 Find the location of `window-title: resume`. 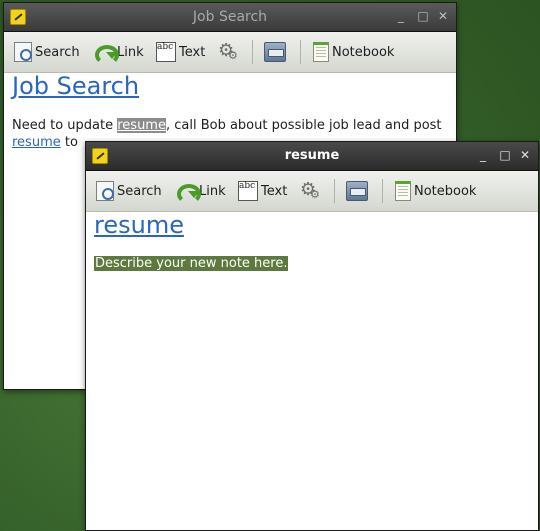

window-title: resume is located at coordinates (312, 155).